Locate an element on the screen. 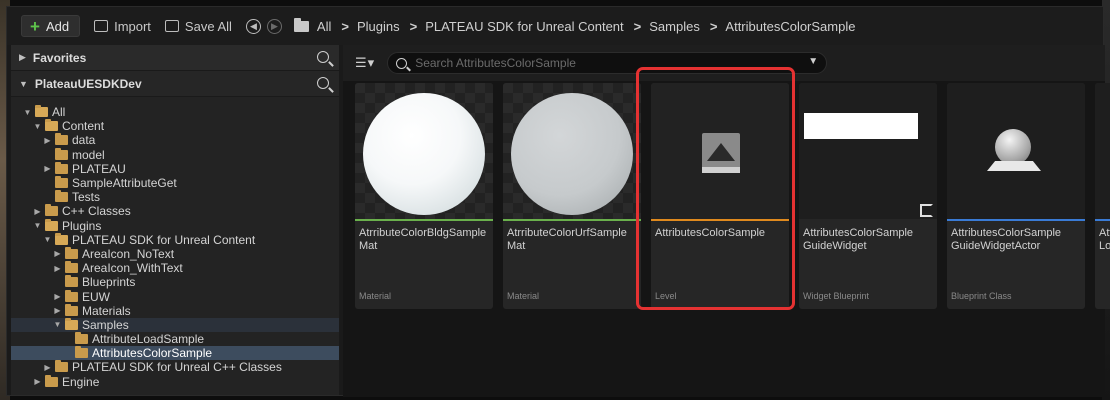  asset-tile: AttributesColorSample Level is located at coordinates (720, 196).